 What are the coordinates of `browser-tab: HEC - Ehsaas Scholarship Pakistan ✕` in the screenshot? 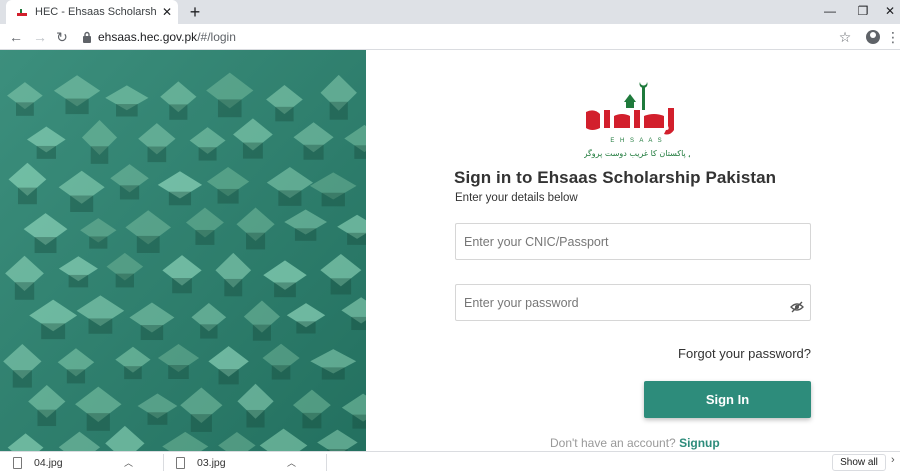 It's located at (92, 12).